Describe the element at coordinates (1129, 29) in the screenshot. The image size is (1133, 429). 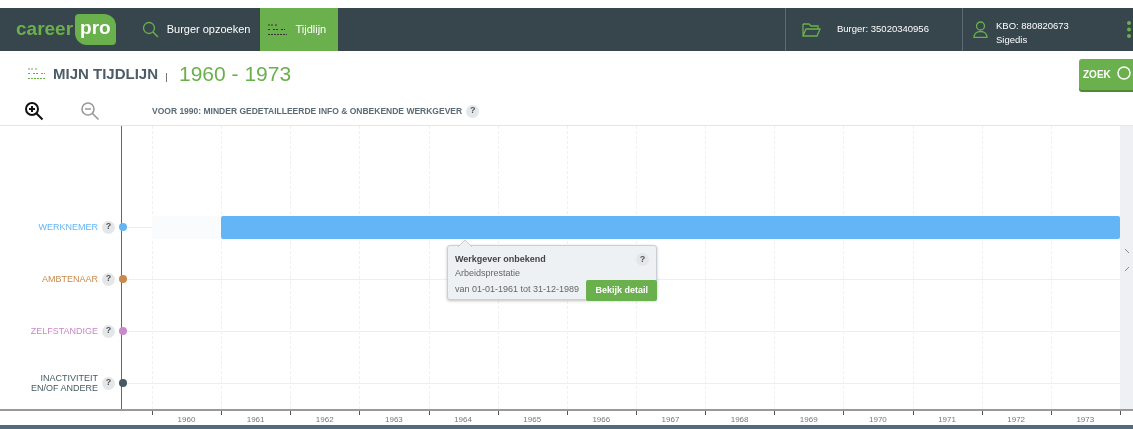
I see `more-menu-icon` at that location.